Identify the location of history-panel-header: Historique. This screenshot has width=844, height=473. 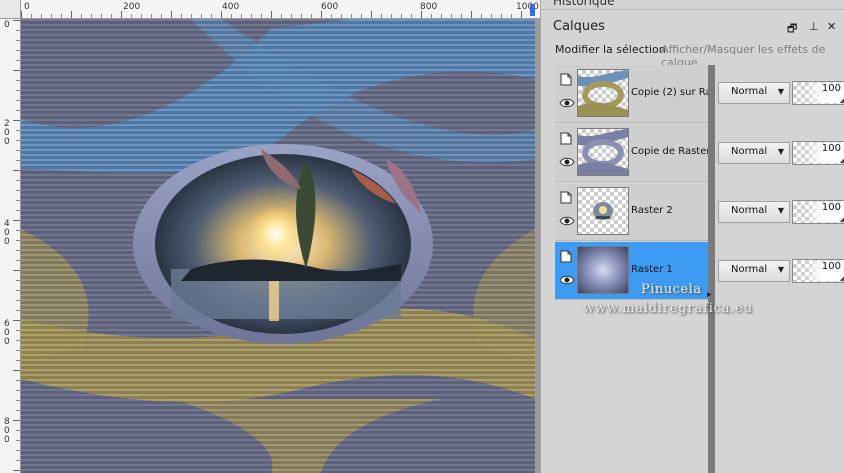
(692, 5).